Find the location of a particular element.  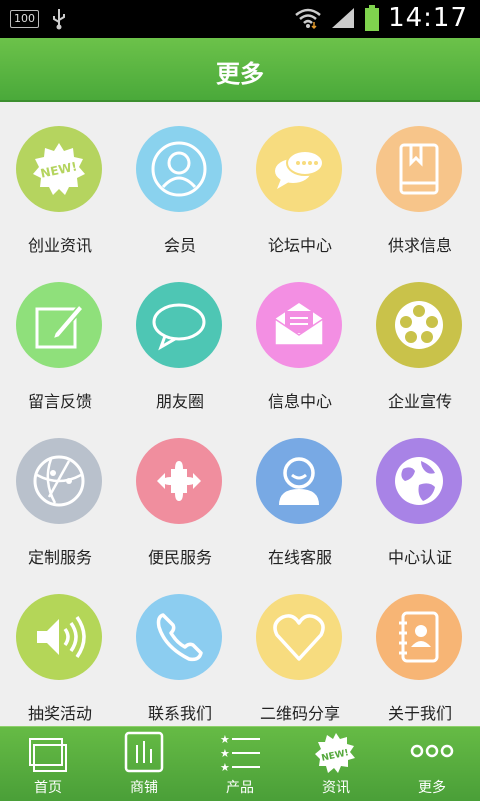

menu-item-contact: 联系我们 is located at coordinates (180, 650).